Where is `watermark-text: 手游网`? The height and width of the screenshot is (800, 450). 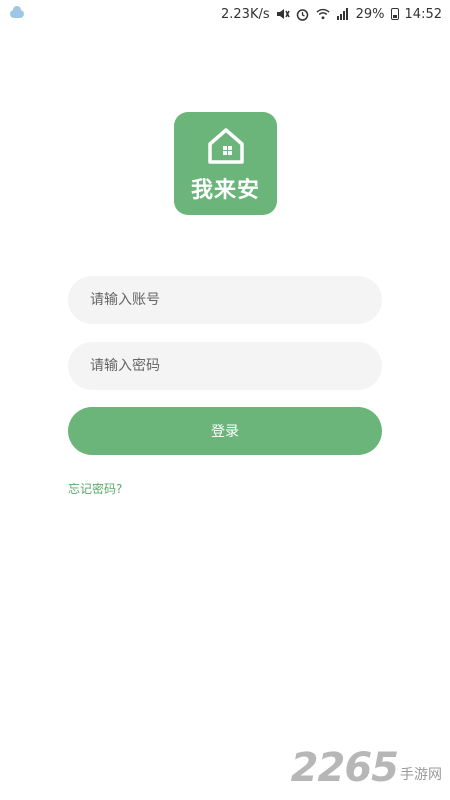
watermark-text: 手游网 is located at coordinates (421, 775).